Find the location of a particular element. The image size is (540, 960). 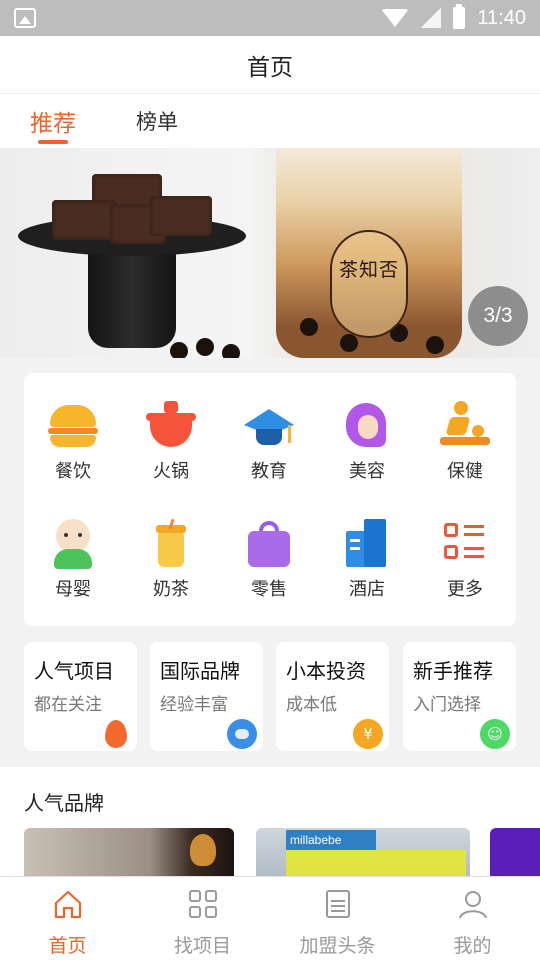

image-icon is located at coordinates (25, 18).